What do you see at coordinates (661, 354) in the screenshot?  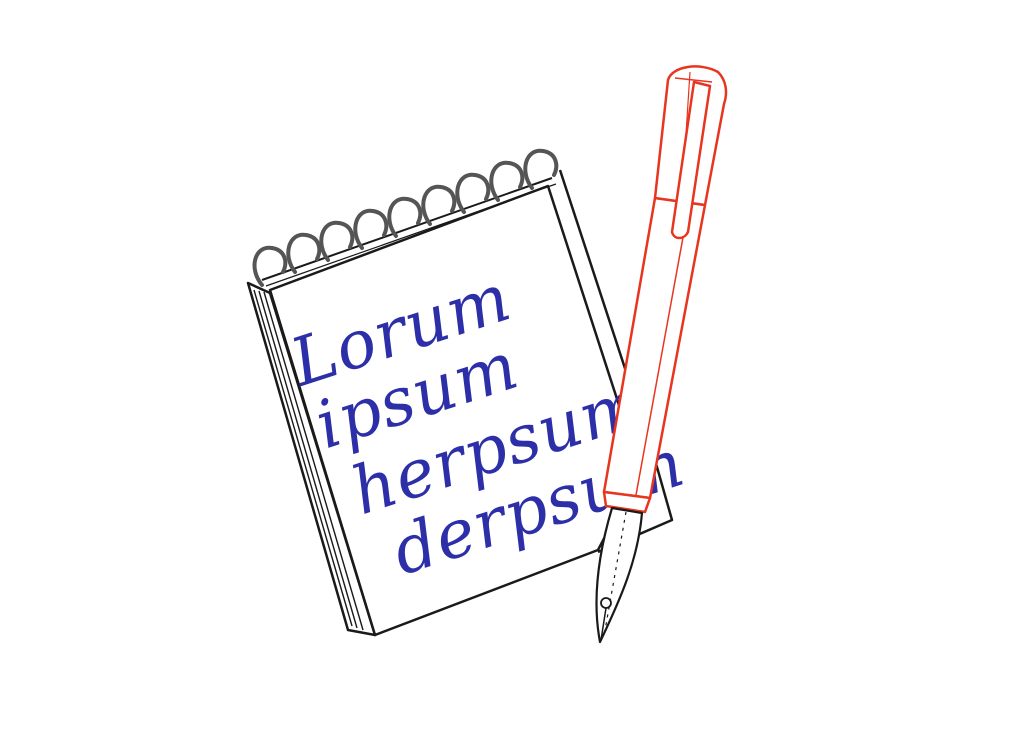 I see `fountain-pen` at bounding box center [661, 354].